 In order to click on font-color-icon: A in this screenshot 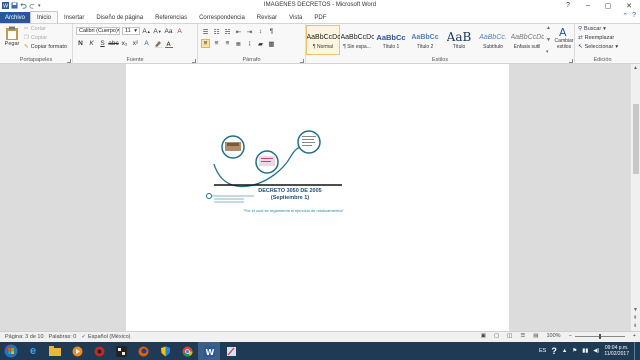, I will do `click(168, 43)`.